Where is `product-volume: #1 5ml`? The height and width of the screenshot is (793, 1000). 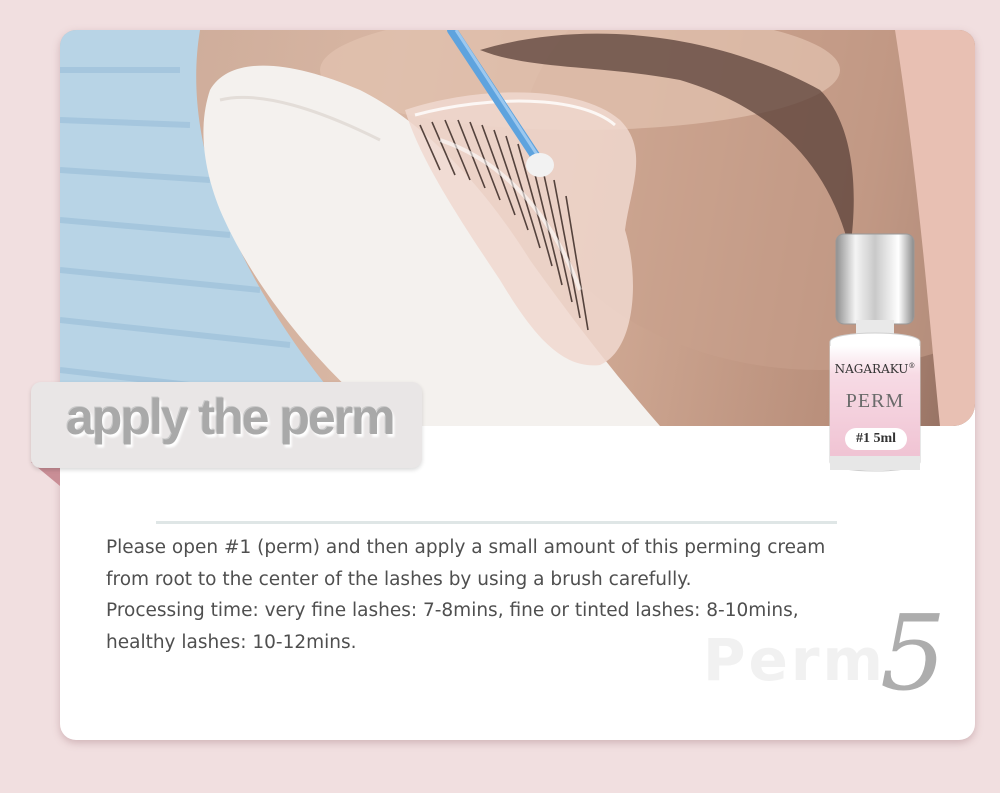 product-volume: #1 5ml is located at coordinates (876, 439).